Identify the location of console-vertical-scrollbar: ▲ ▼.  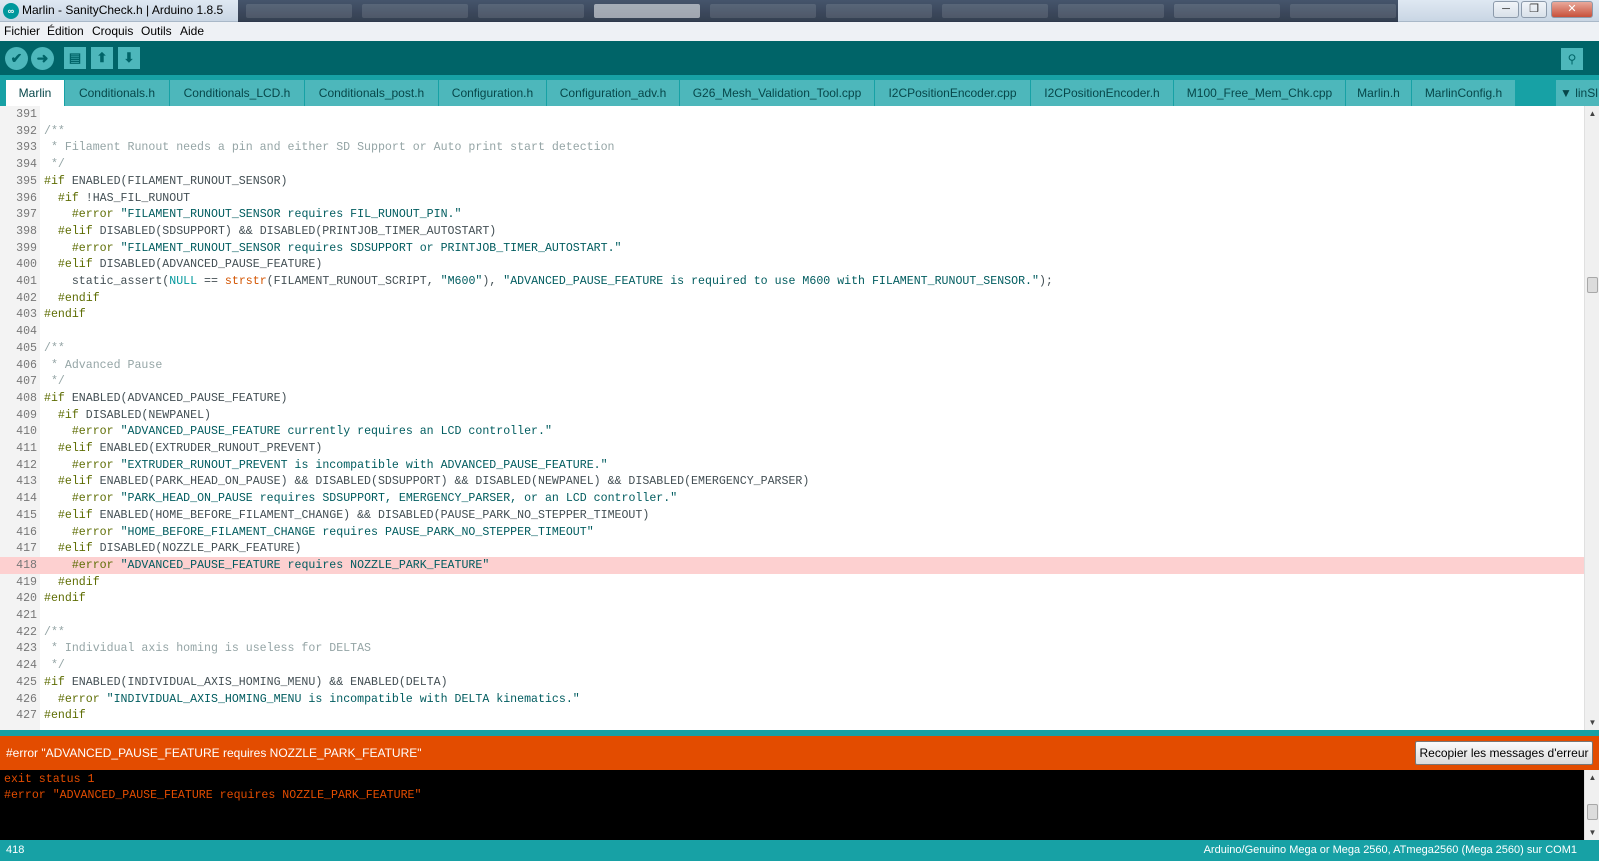
(1591, 805).